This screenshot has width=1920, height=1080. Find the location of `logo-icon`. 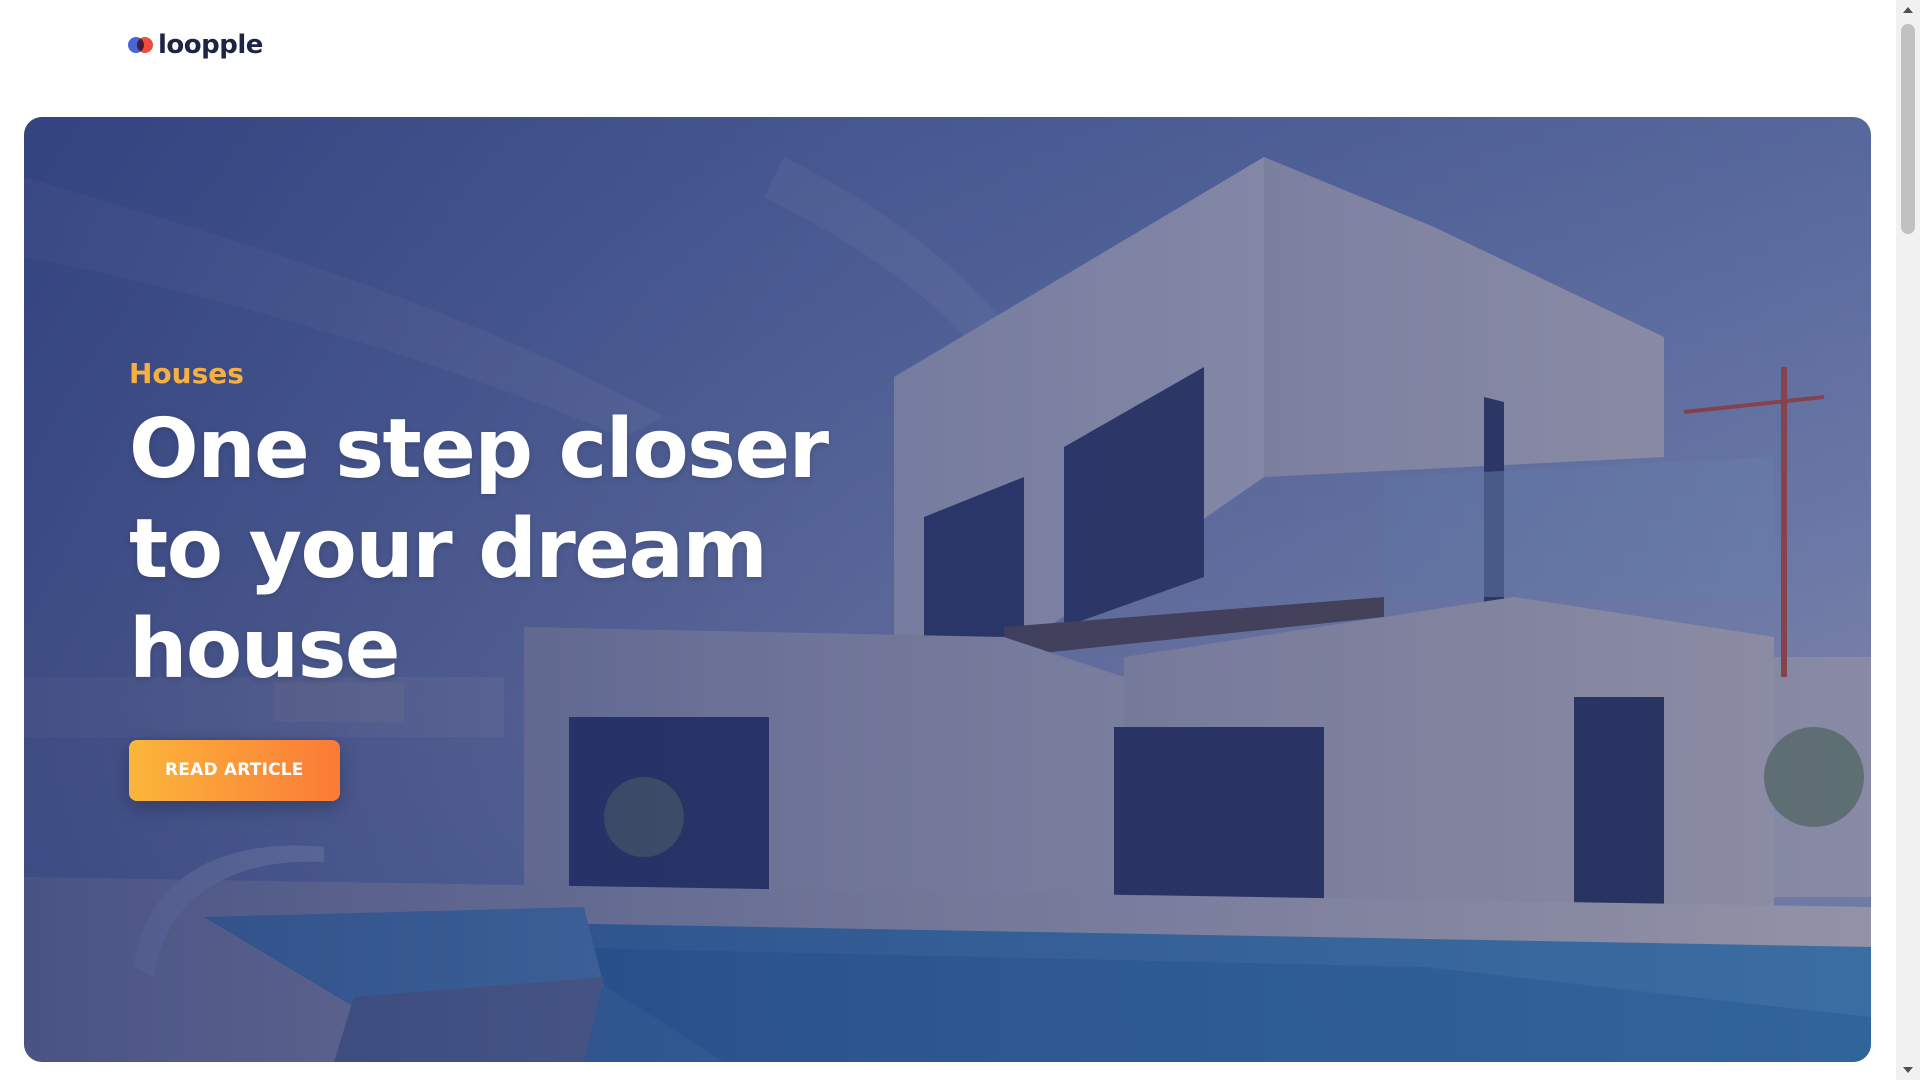

logo-icon is located at coordinates (141, 45).